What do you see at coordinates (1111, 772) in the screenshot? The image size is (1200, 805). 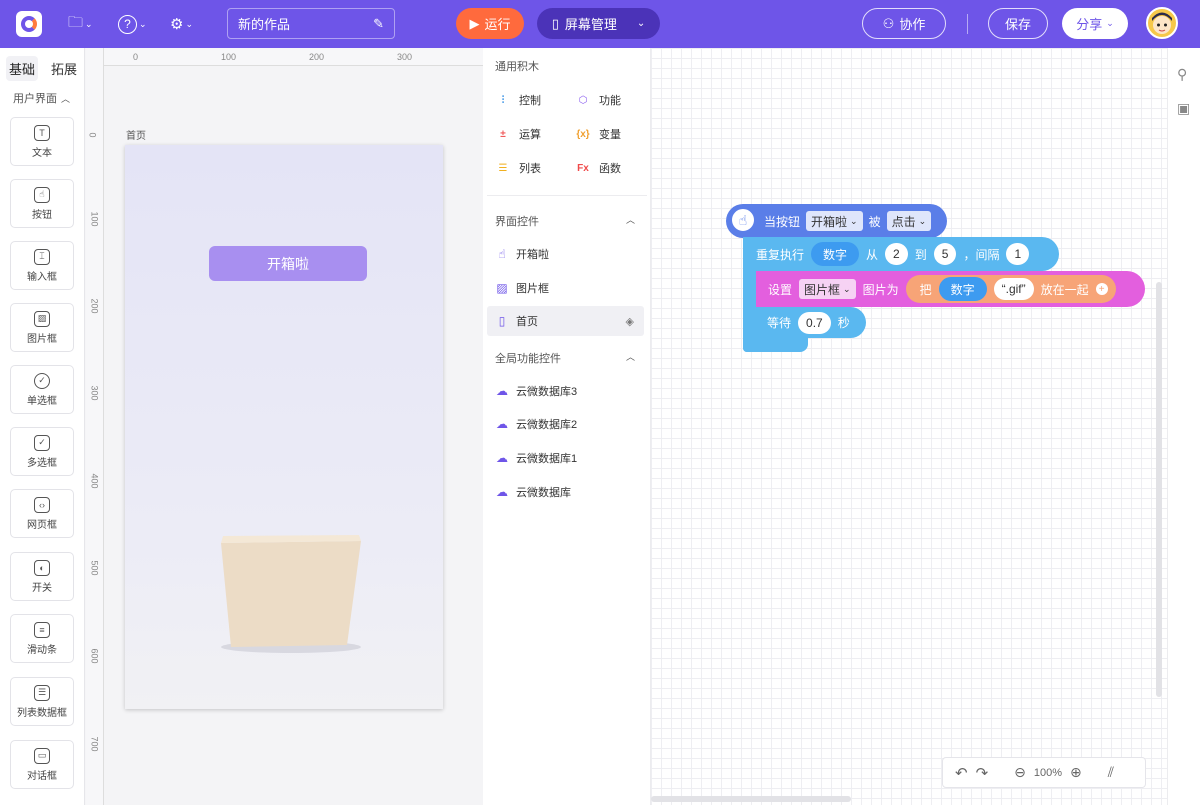 I see `align-icon: ⫽` at bounding box center [1111, 772].